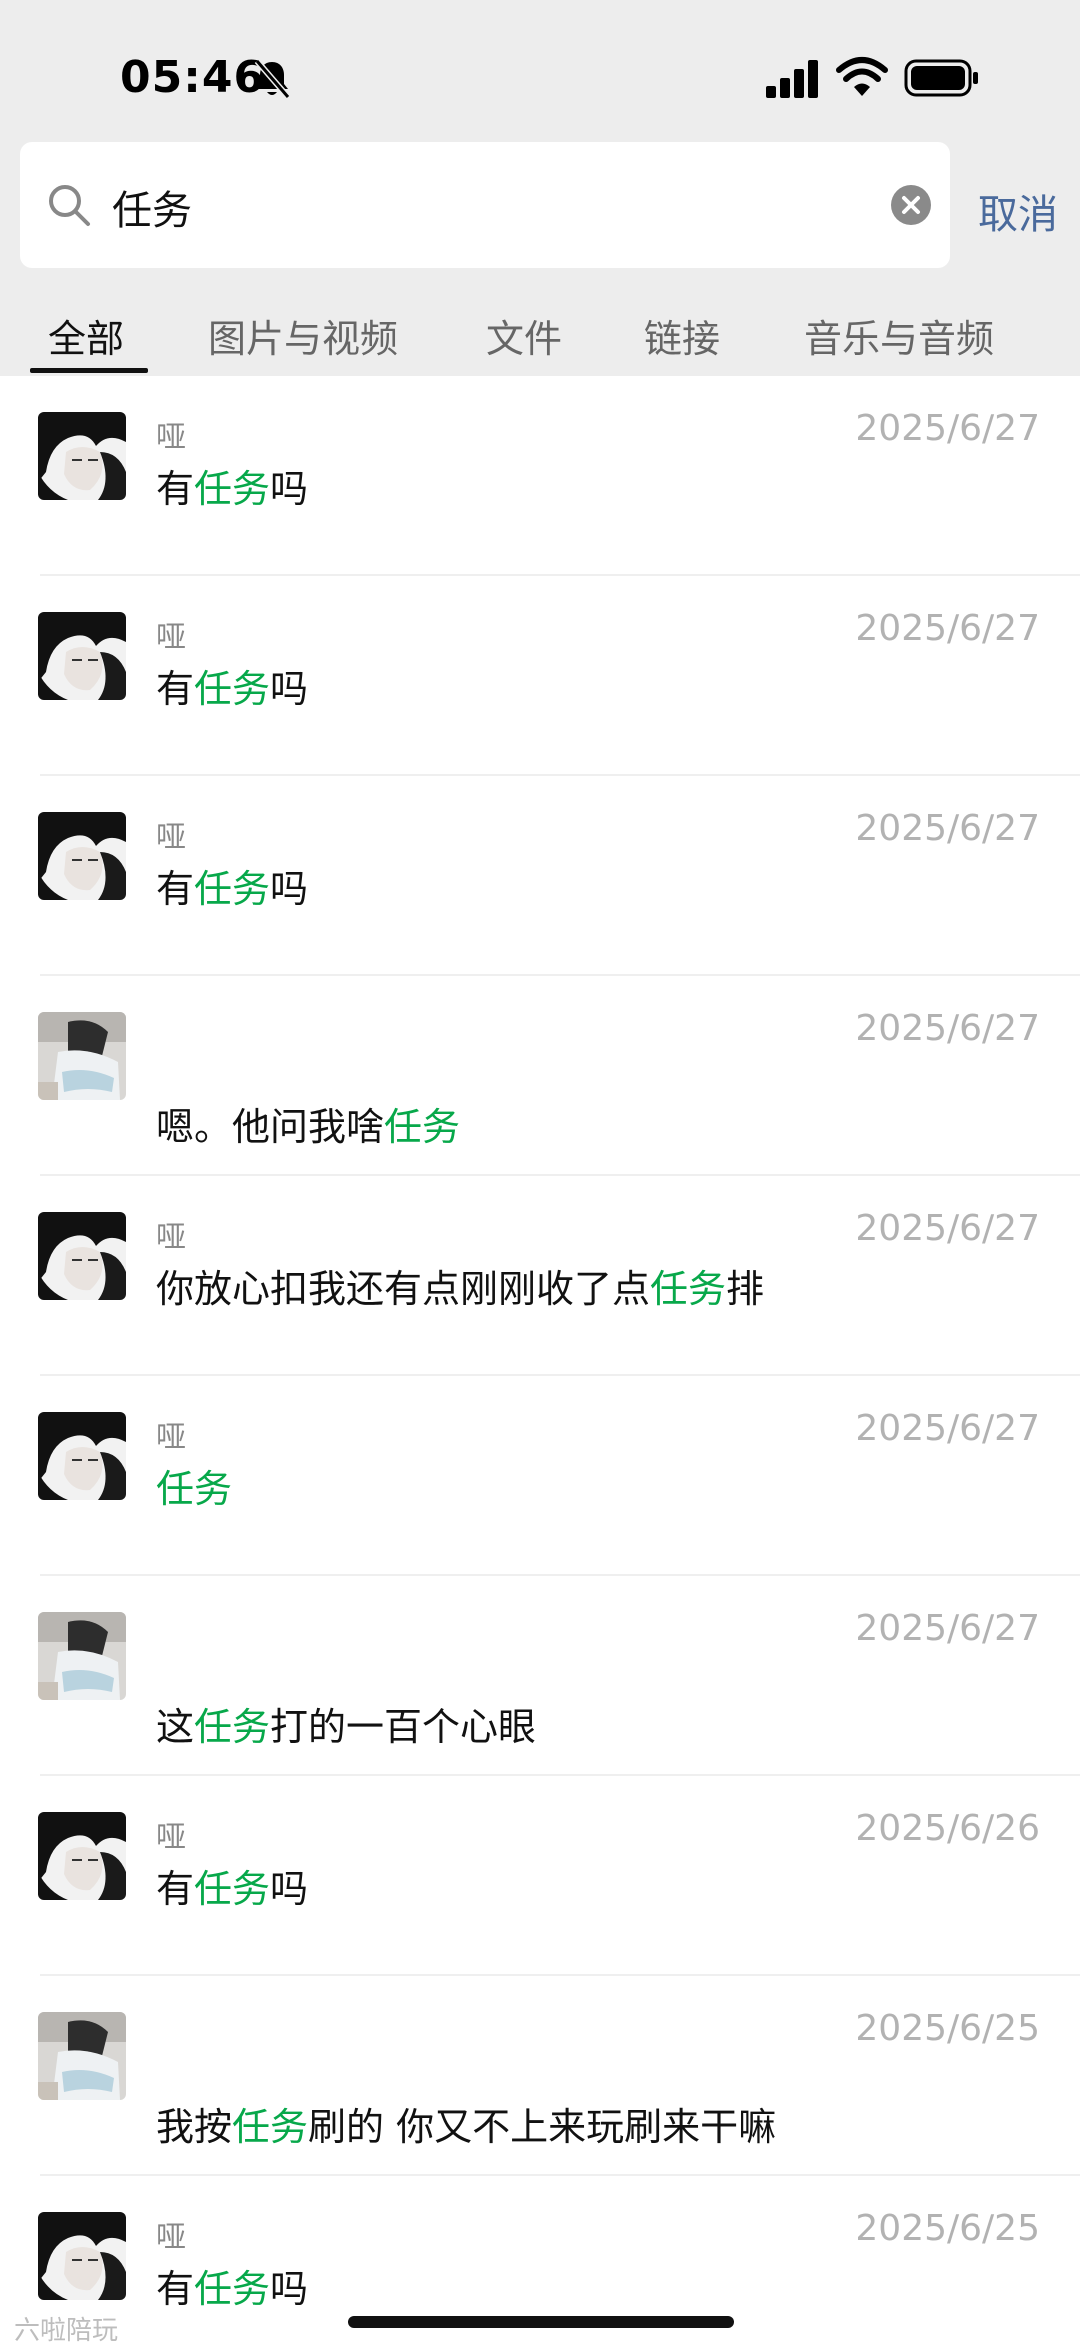 Image resolution: width=1080 pixels, height=2346 pixels. Describe the element at coordinates (175, 1727) in the screenshot. I see `snippet-before: 这` at that location.